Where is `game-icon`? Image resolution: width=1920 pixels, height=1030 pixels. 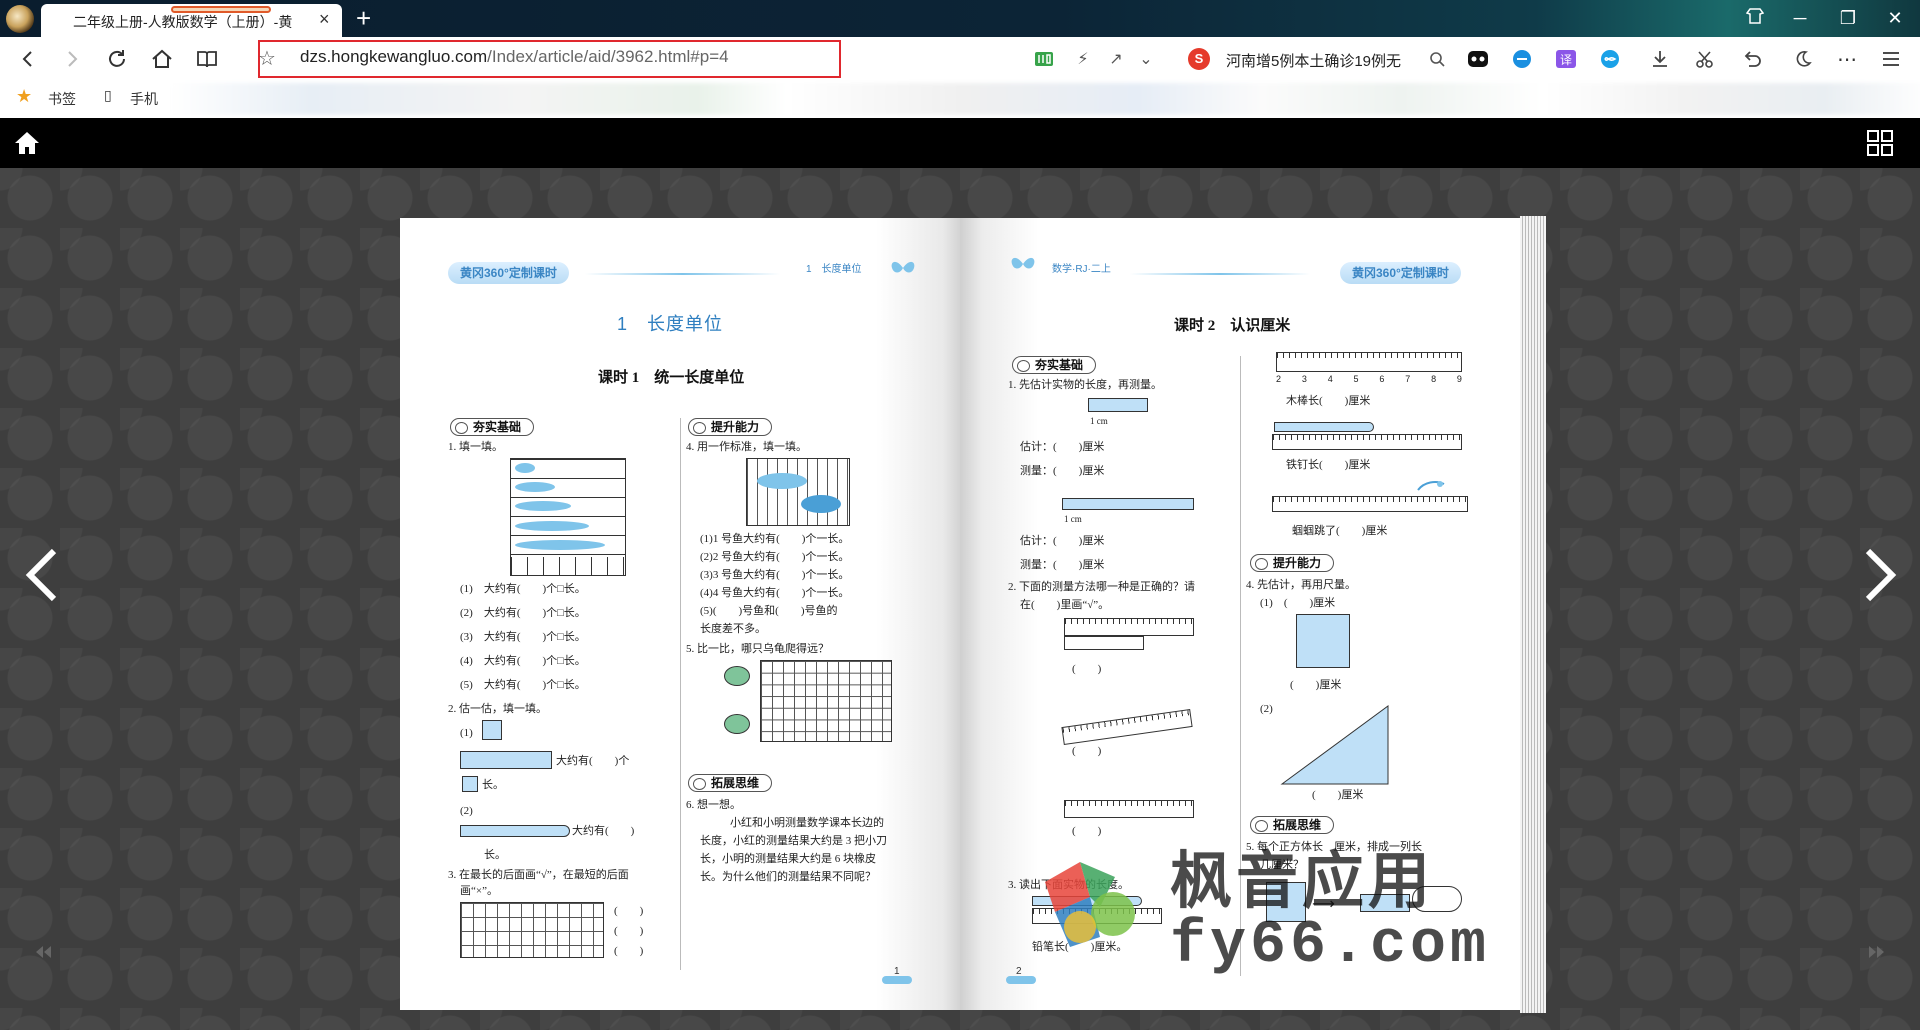 game-icon is located at coordinates (1478, 59).